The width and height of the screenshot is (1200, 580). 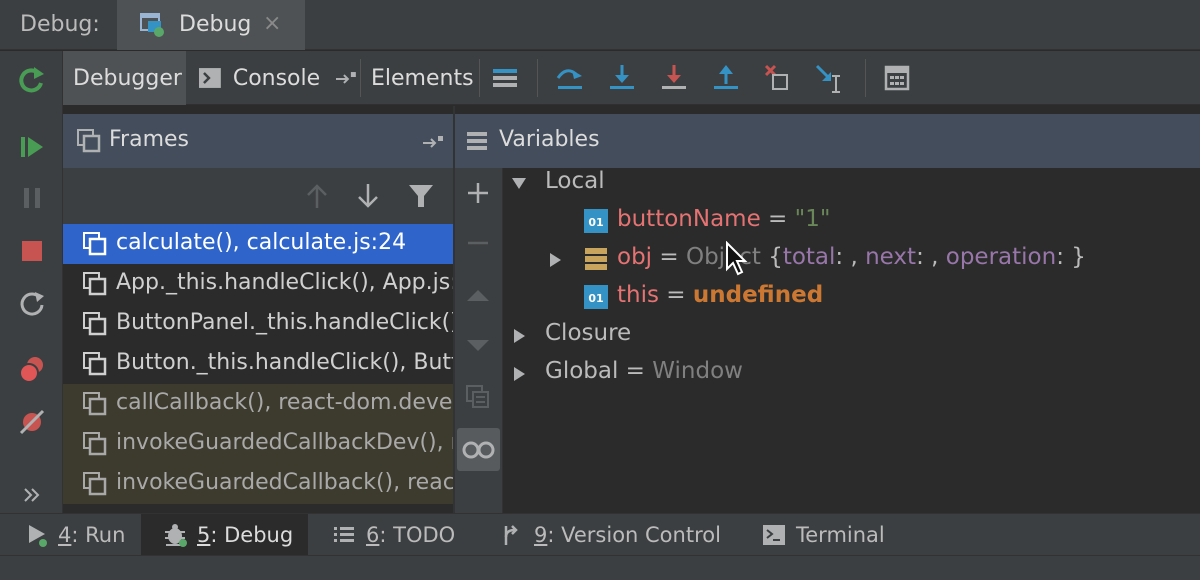 I want to click on glasses-icon, so click(x=478, y=450).